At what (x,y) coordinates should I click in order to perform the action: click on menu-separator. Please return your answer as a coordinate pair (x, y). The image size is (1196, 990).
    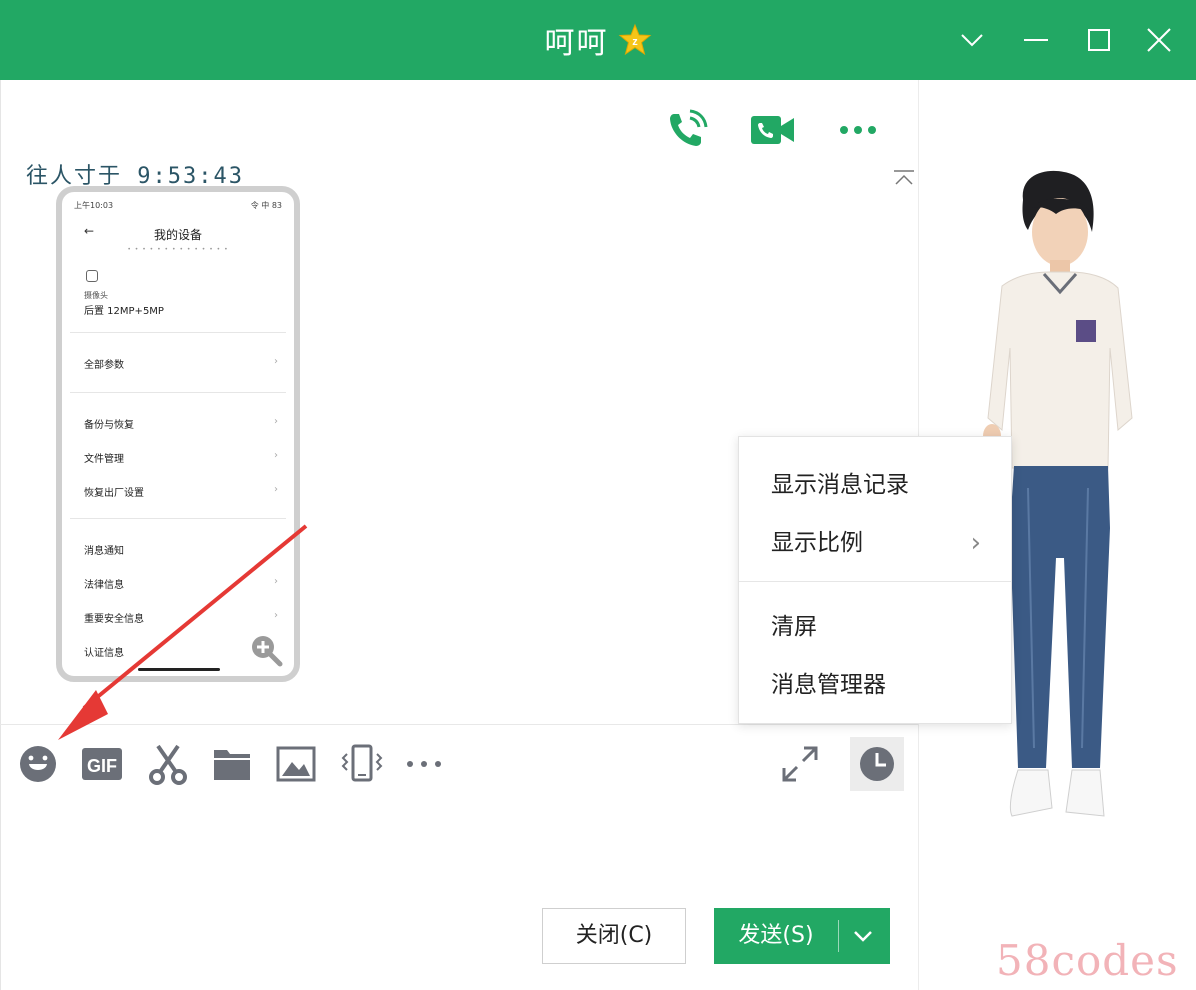
    Looking at the image, I should click on (875, 581).